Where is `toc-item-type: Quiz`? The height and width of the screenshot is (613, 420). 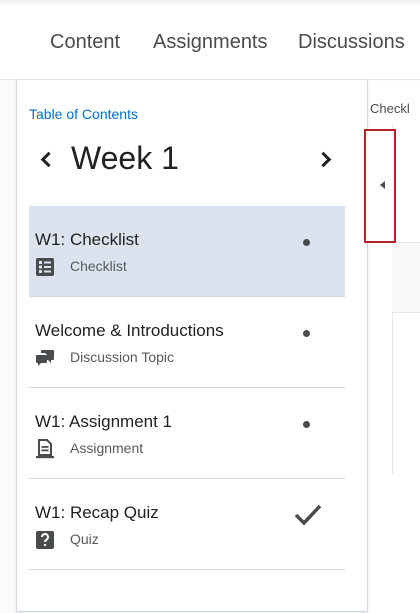
toc-item-type: Quiz is located at coordinates (84, 539).